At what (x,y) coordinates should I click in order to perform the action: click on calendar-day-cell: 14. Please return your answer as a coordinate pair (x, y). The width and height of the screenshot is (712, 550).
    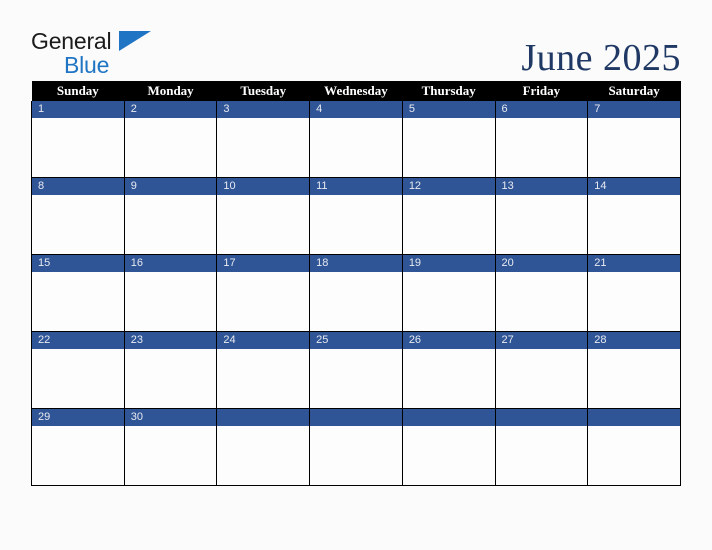
    Looking at the image, I should click on (634, 216).